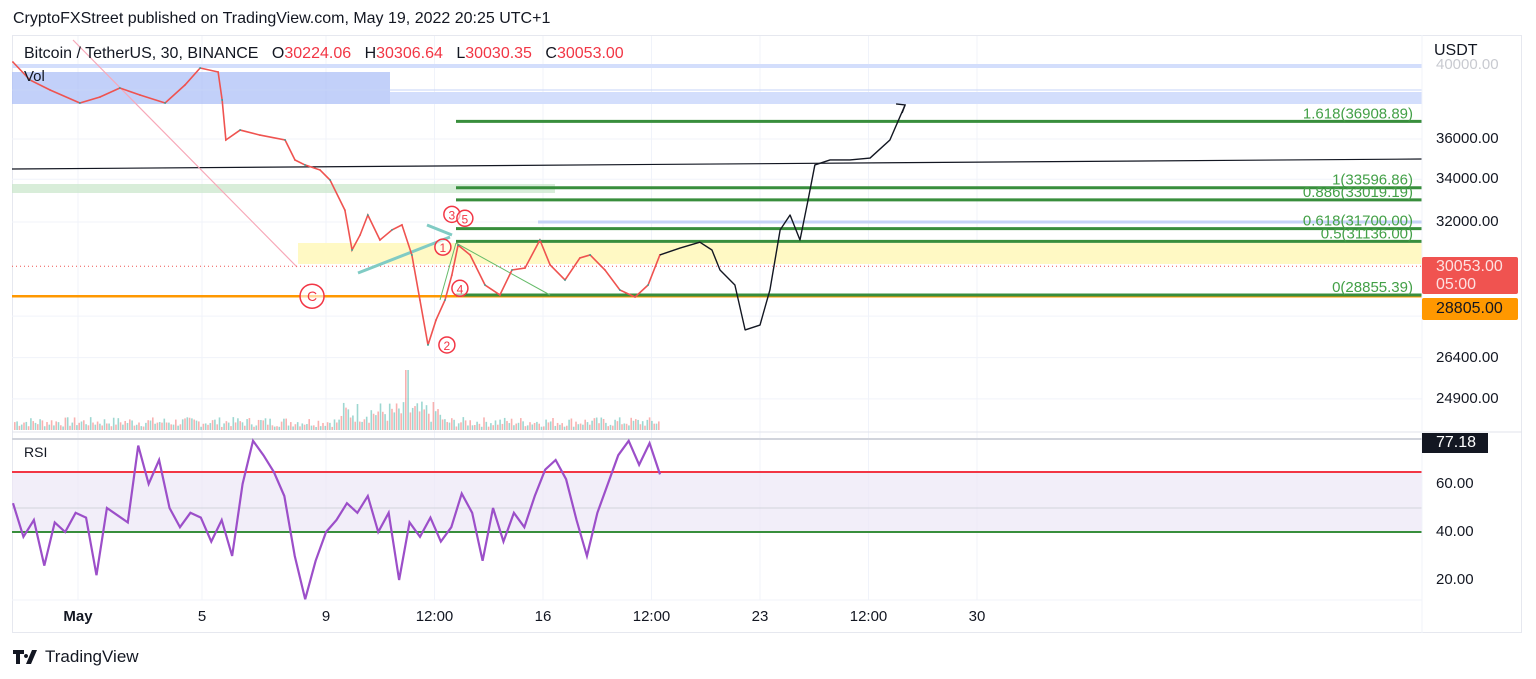 The width and height of the screenshot is (1536, 679). Describe the element at coordinates (78, 616) in the screenshot. I see `time-tick-label: May` at that location.